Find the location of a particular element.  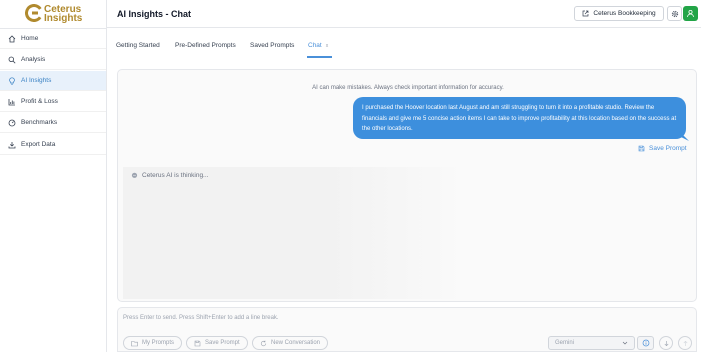

refresh-icon is located at coordinates (263, 343).